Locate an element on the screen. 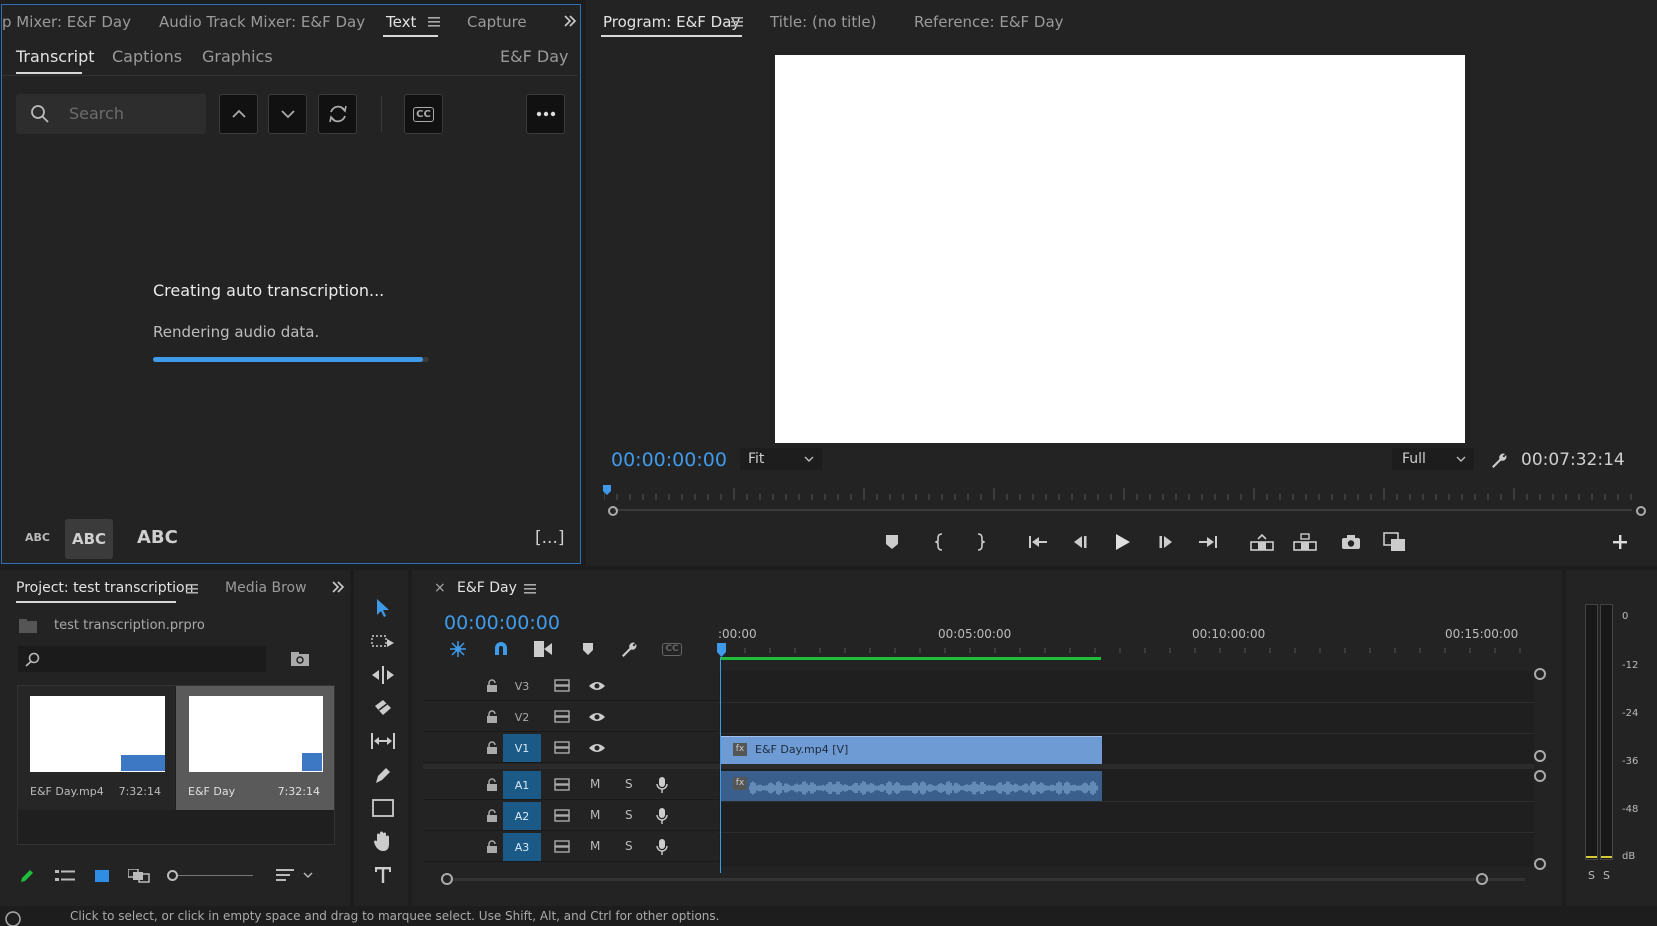 This screenshot has width=1657, height=926. track-label-v3: V3 is located at coordinates (522, 686).